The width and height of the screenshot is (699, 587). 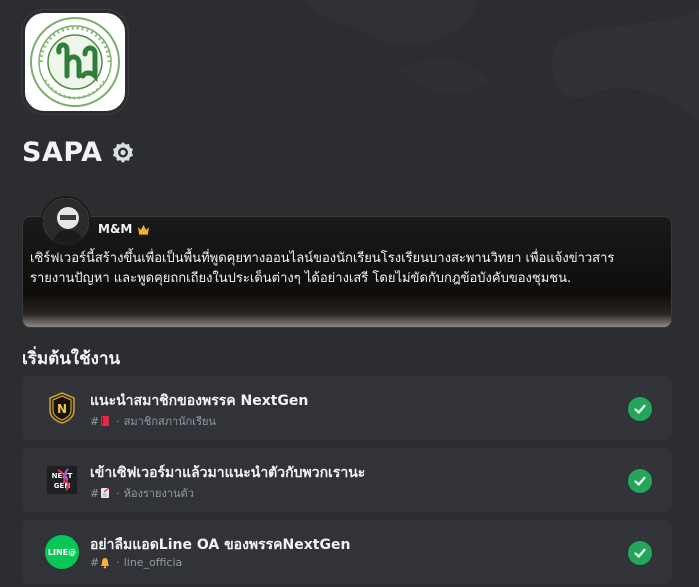 I want to click on task-channel: # · ห้องรายงานตัว, so click(x=142, y=493).